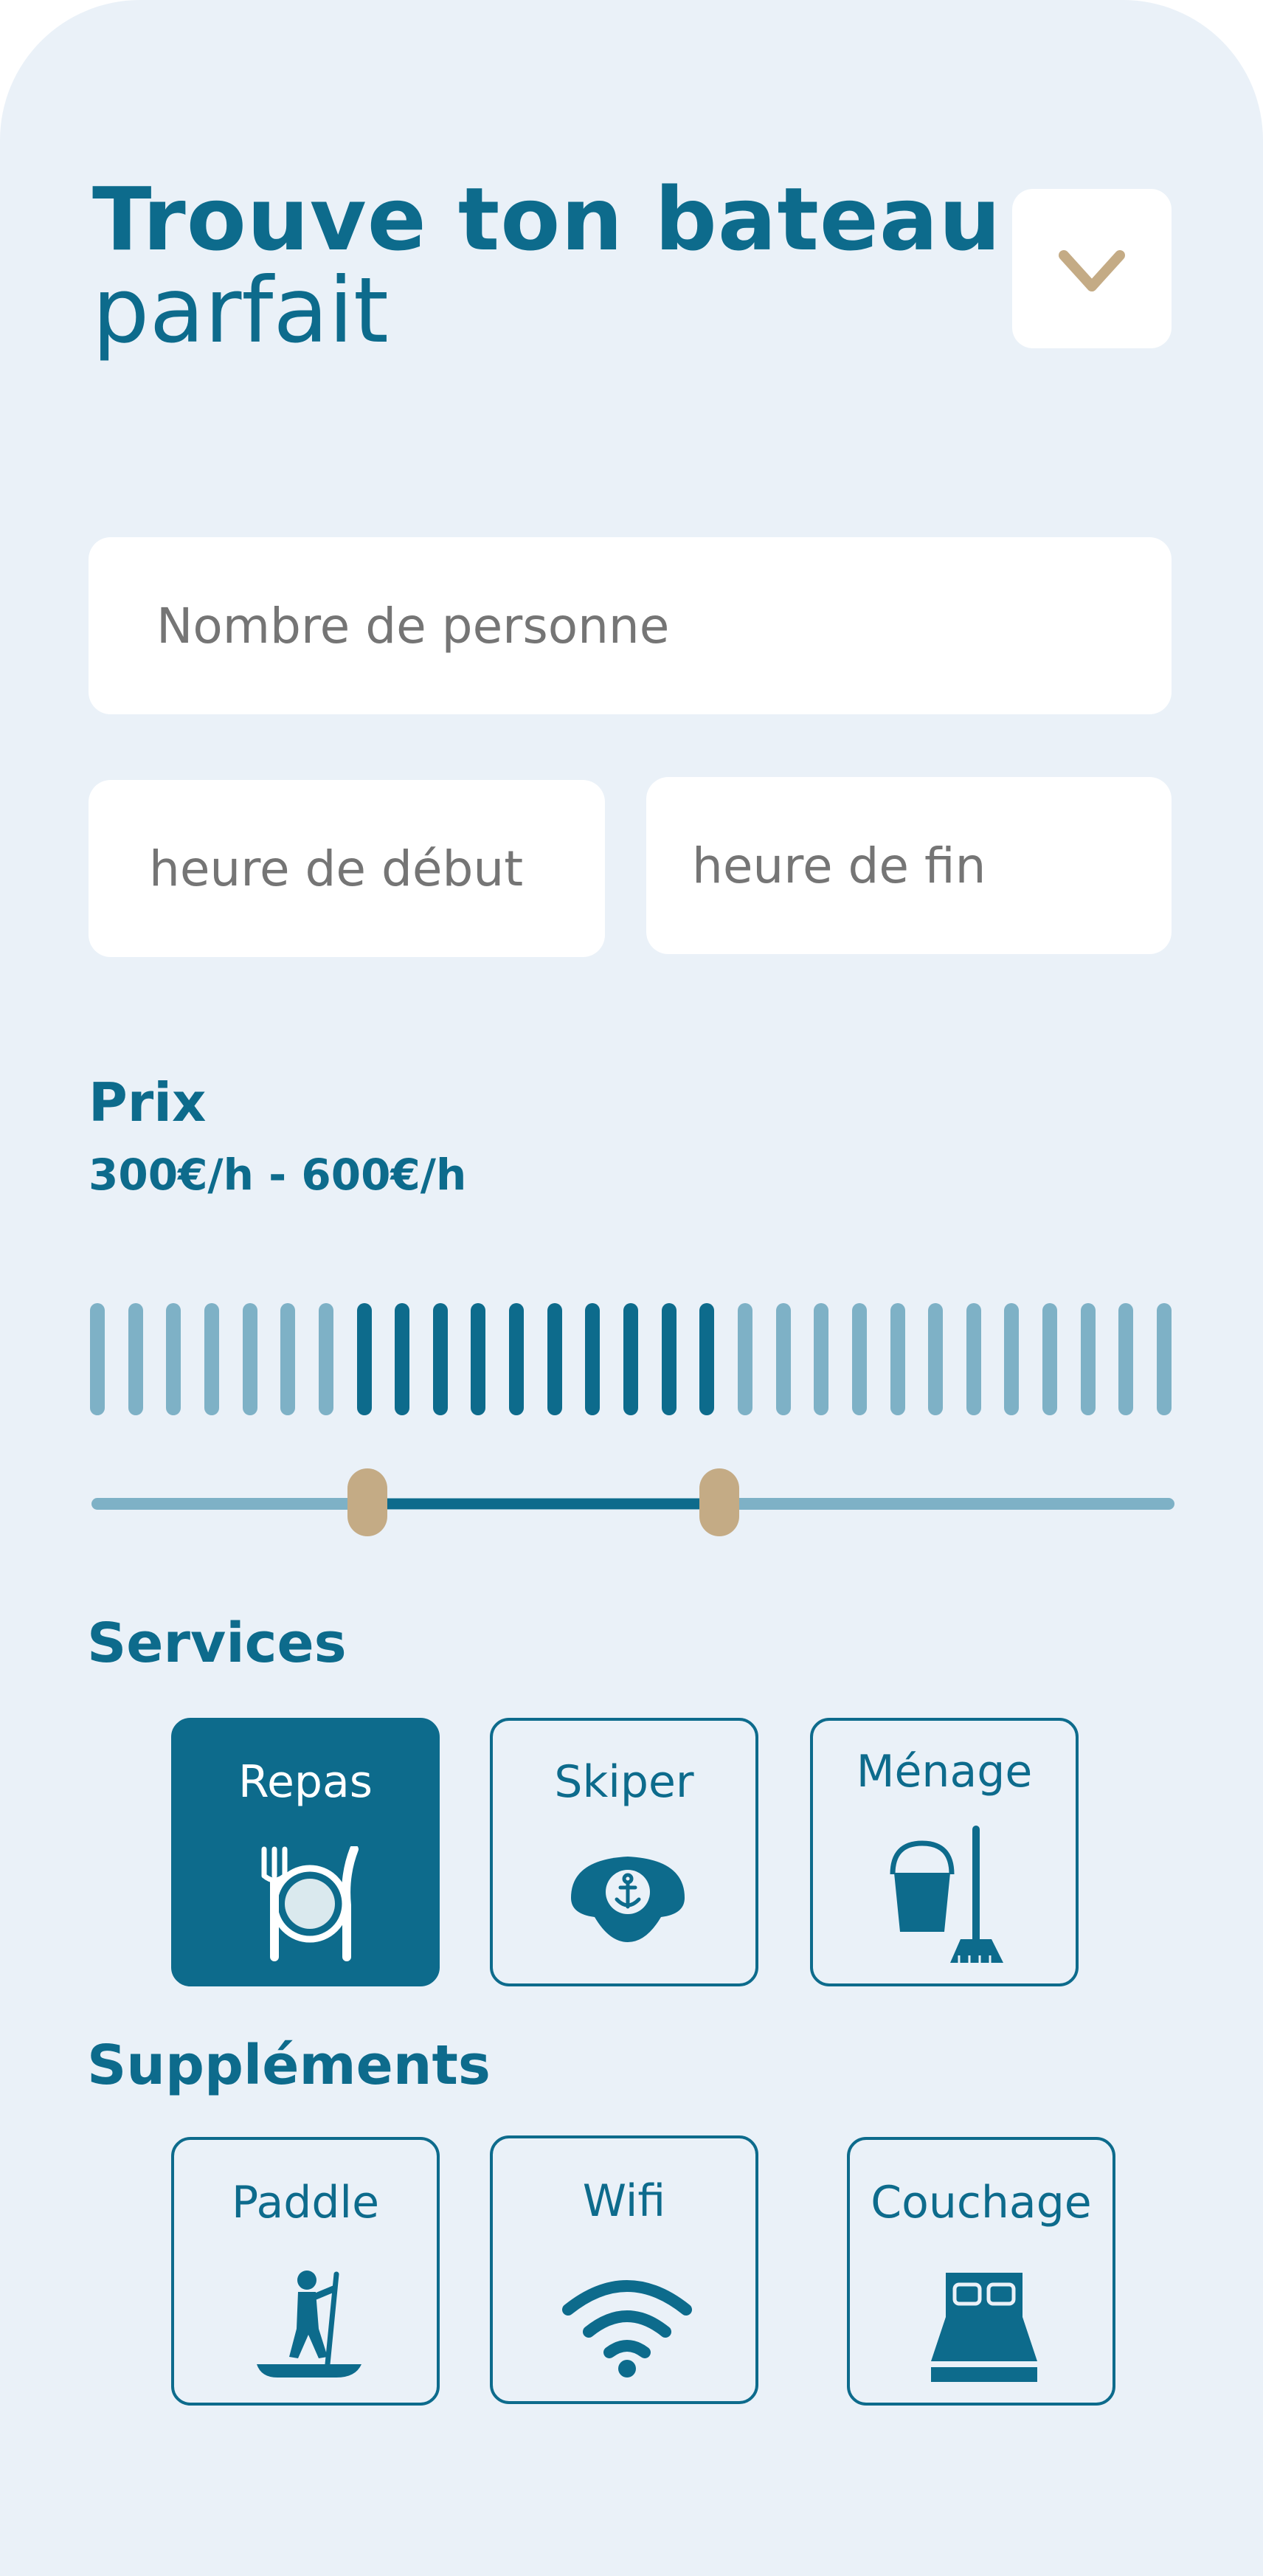  Describe the element at coordinates (217, 1643) in the screenshot. I see `services-heading: Services` at that location.